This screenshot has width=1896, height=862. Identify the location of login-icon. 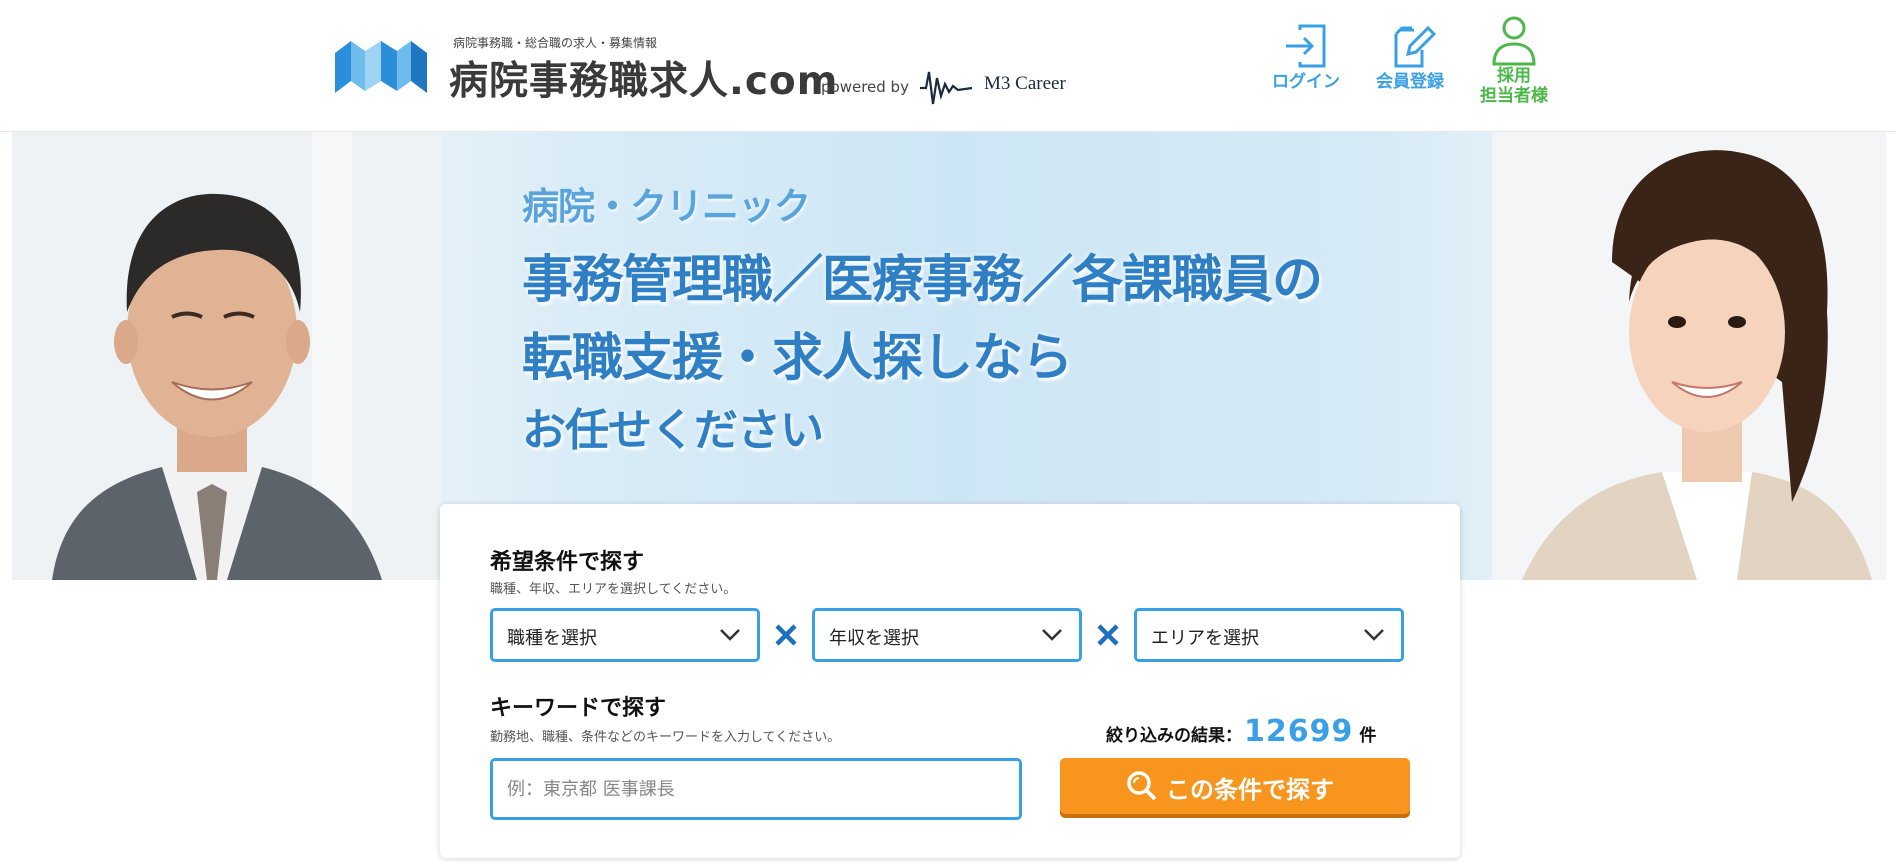
(1306, 46).